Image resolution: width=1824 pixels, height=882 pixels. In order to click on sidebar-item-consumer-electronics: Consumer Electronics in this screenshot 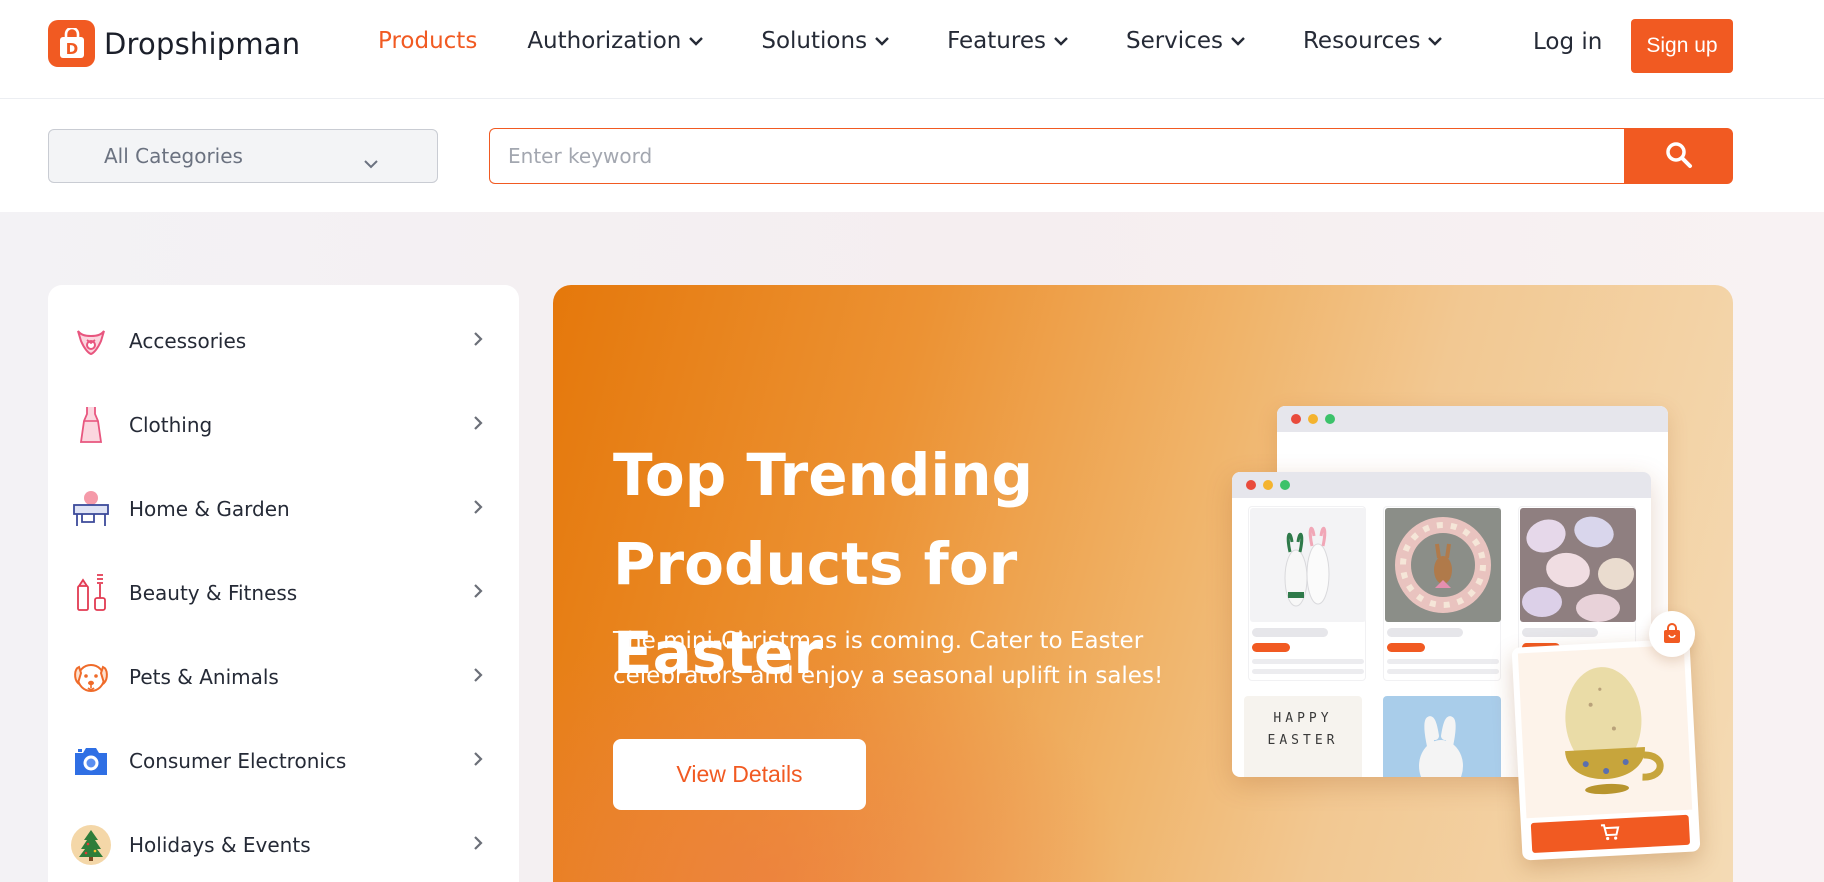, I will do `click(283, 761)`.